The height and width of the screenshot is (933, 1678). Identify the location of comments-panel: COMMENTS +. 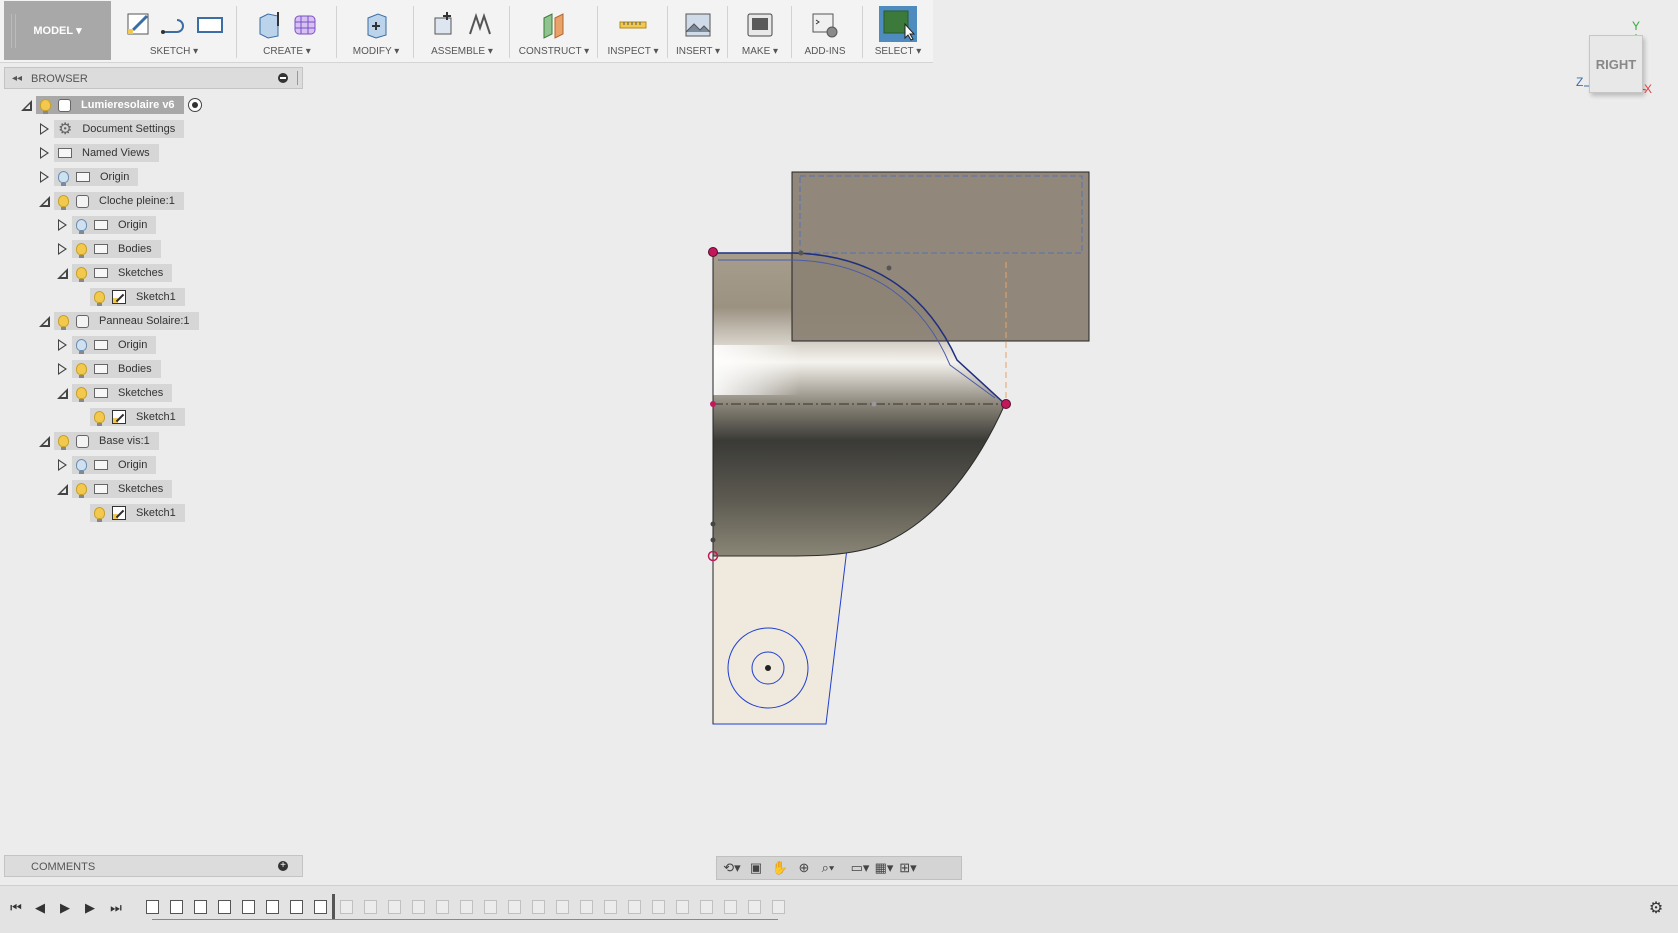
(153, 866).